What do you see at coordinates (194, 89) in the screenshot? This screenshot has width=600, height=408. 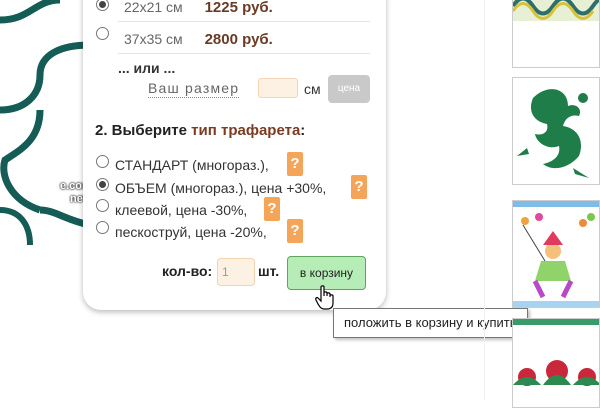 I see `custom-size-label: Ваш размер` at bounding box center [194, 89].